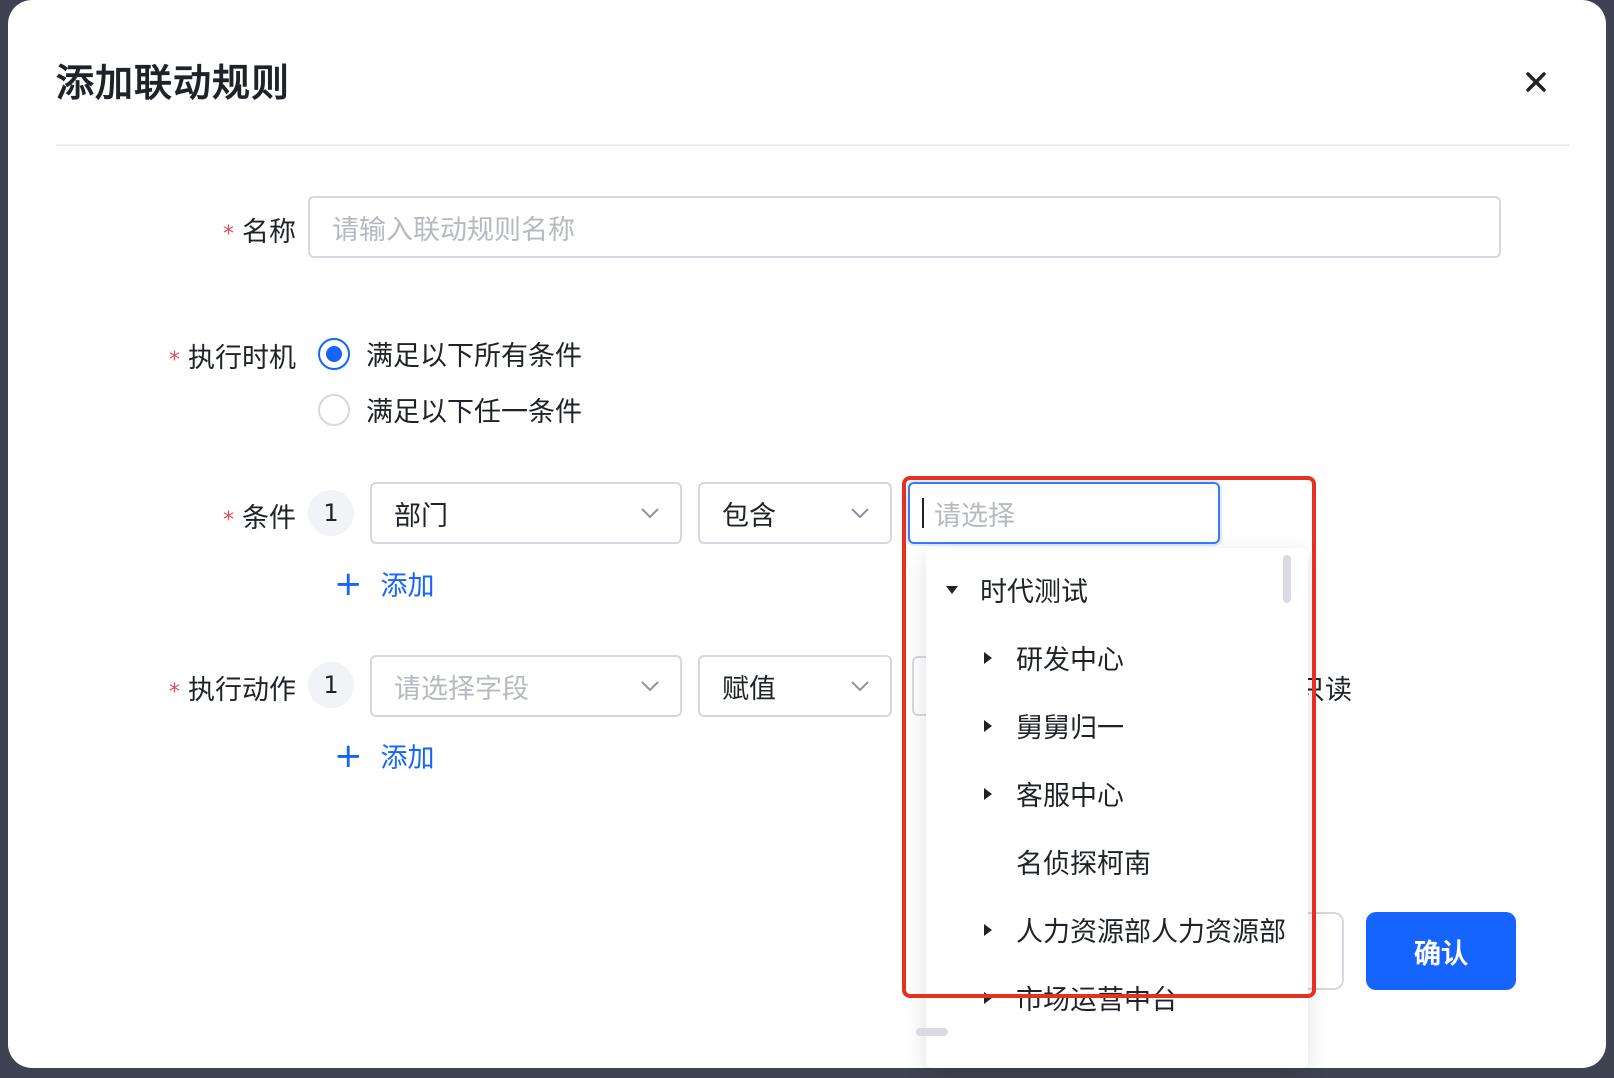  What do you see at coordinates (795, 686) in the screenshot?
I see `action-operator-select: 赋值` at bounding box center [795, 686].